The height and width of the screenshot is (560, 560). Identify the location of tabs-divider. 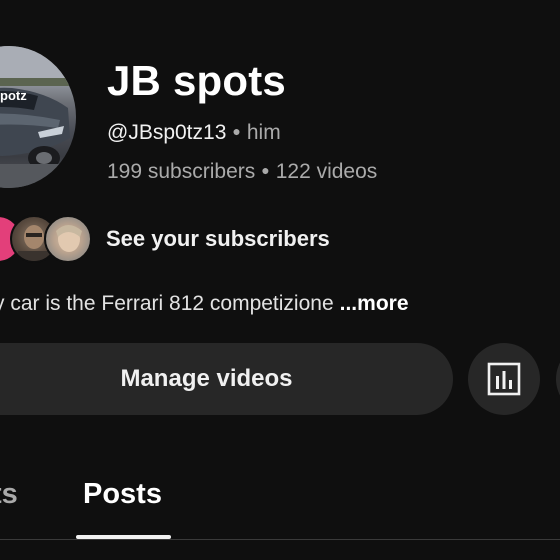
(280, 539).